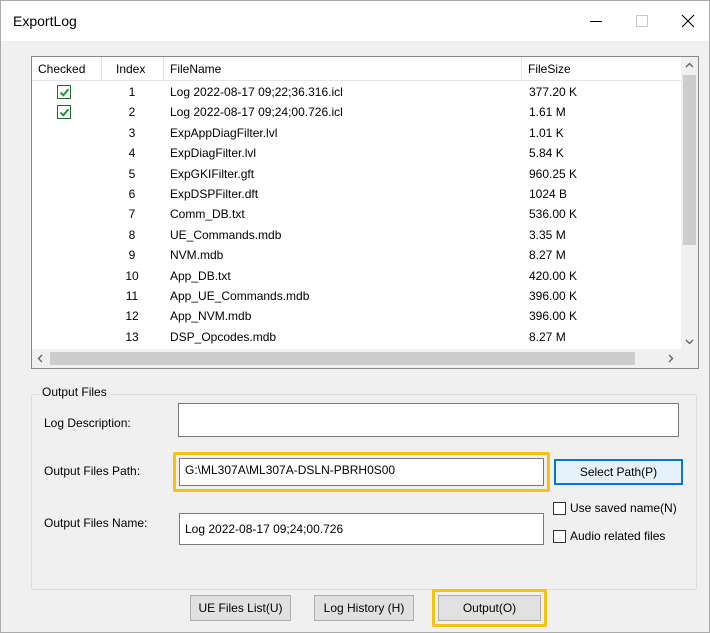 This screenshot has height=633, width=710. What do you see at coordinates (546, 133) in the screenshot?
I see `row-filesize-cell: 1.01 K` at bounding box center [546, 133].